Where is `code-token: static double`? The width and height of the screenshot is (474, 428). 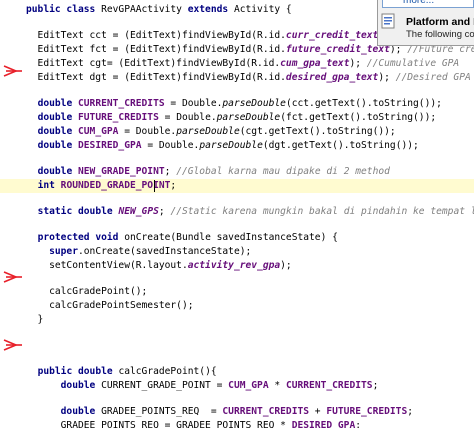 code-token: static double is located at coordinates (78, 211).